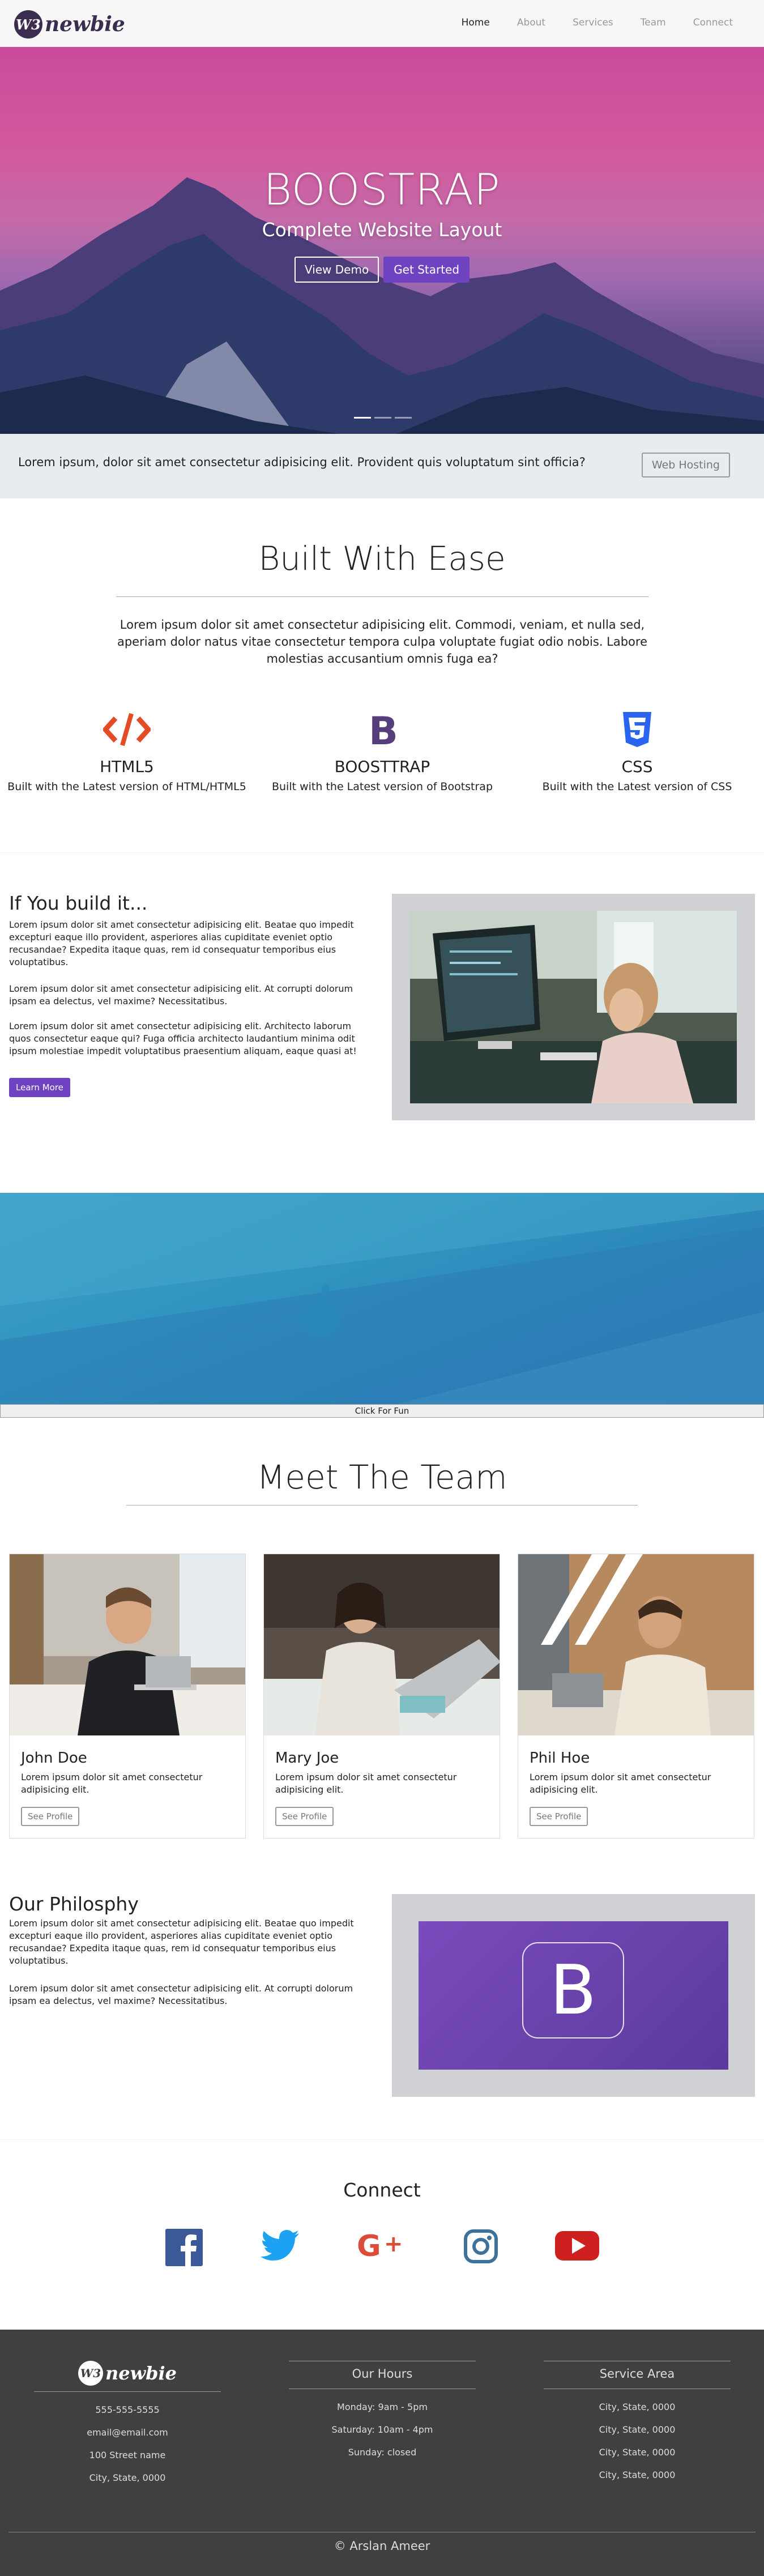 The width and height of the screenshot is (764, 2576). I want to click on nav-services: Services, so click(593, 22).